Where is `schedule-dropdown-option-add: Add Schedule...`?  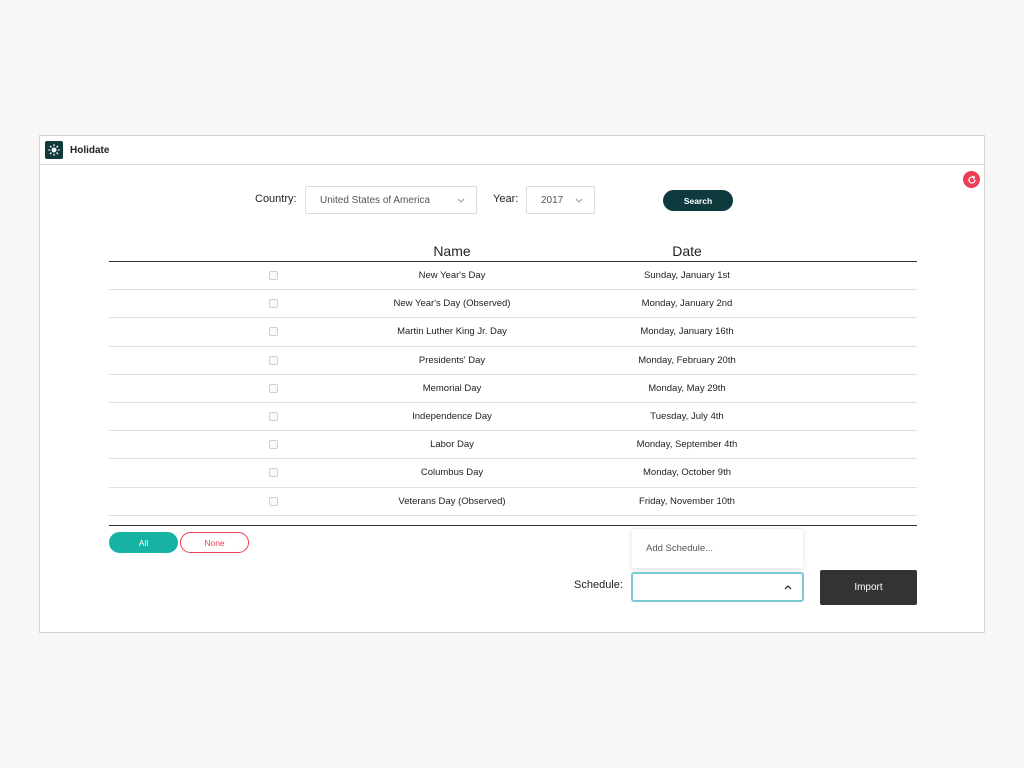
schedule-dropdown-option-add: Add Schedule... is located at coordinates (717, 548).